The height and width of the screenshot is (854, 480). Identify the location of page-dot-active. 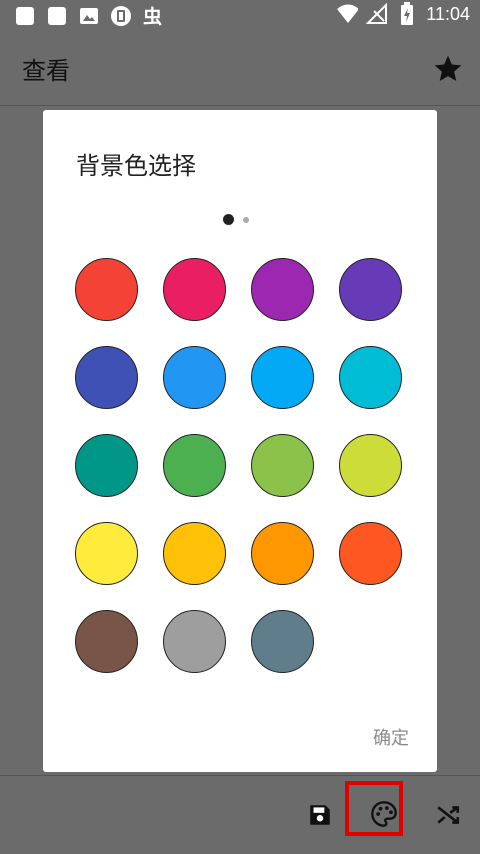
(228, 219).